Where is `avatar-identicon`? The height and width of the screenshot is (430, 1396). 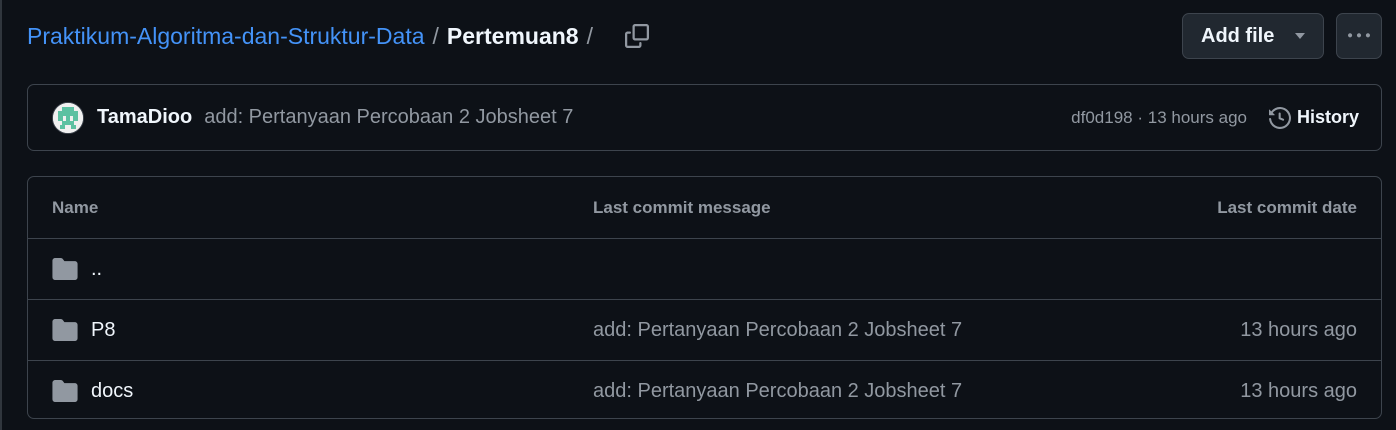
avatar-identicon is located at coordinates (68, 117).